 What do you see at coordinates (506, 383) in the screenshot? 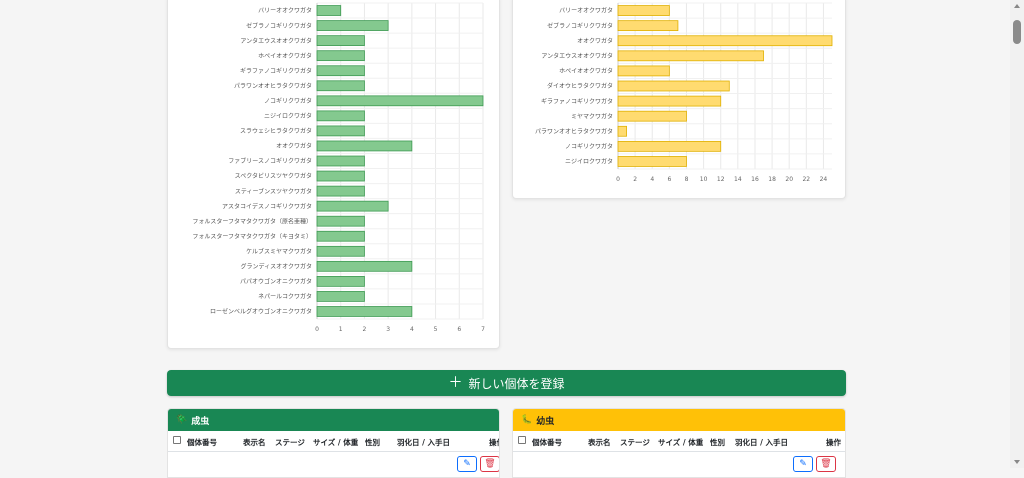
I see `register-new-individual-button: ＋ 新しい個体を登録` at bounding box center [506, 383].